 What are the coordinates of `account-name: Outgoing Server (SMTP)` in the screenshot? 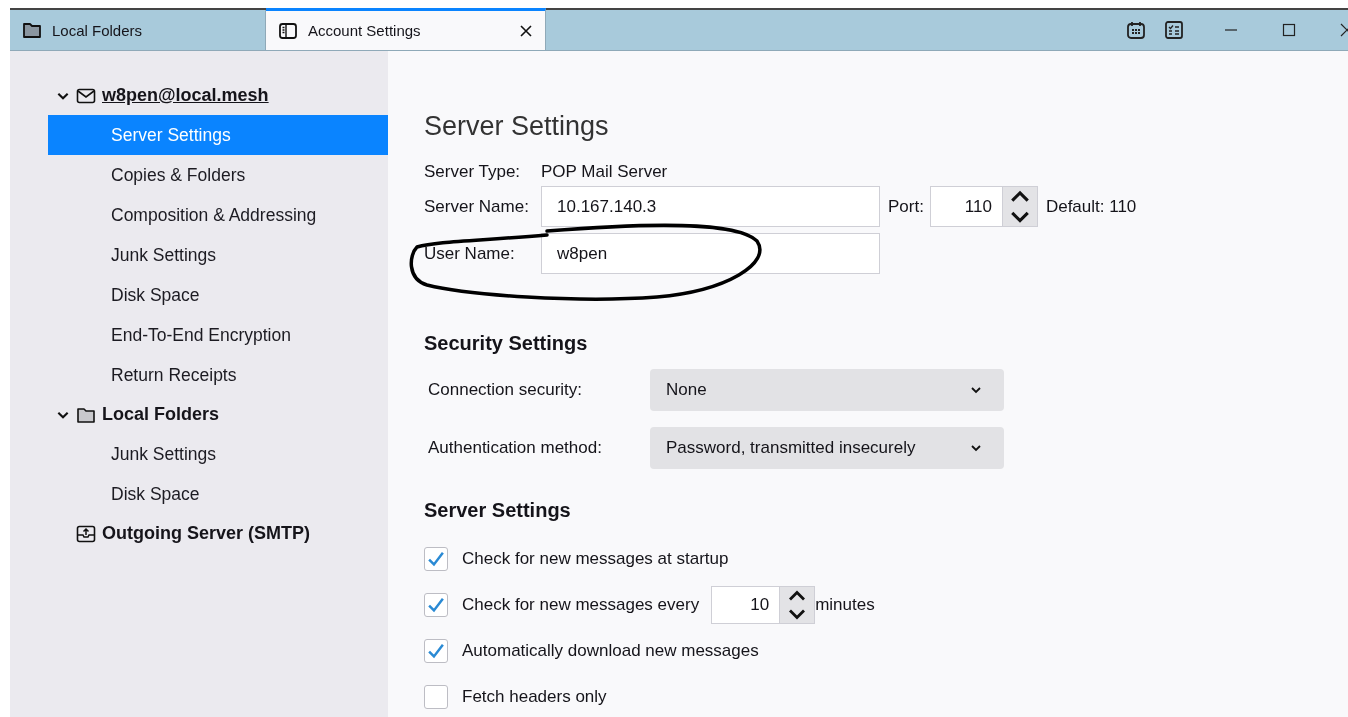 It's located at (206, 533).